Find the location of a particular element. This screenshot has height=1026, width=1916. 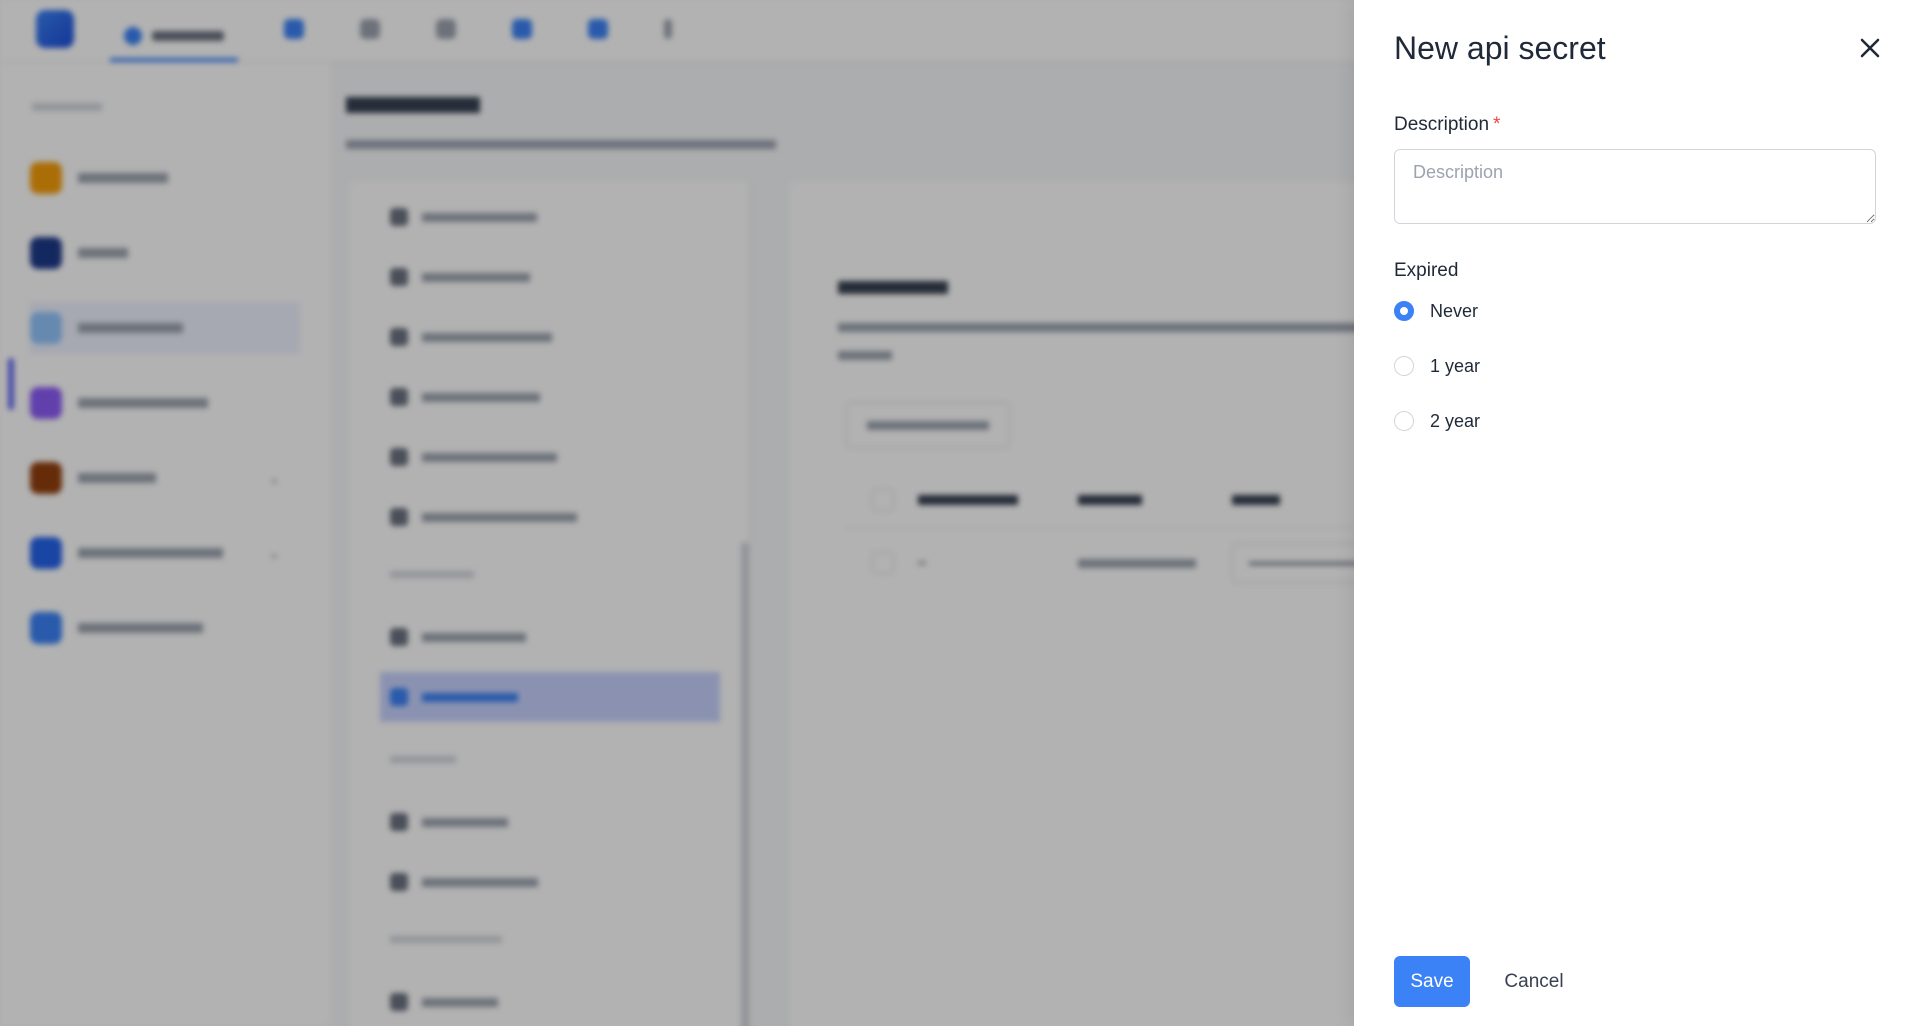

expired-option-never: Never is located at coordinates (1436, 311).